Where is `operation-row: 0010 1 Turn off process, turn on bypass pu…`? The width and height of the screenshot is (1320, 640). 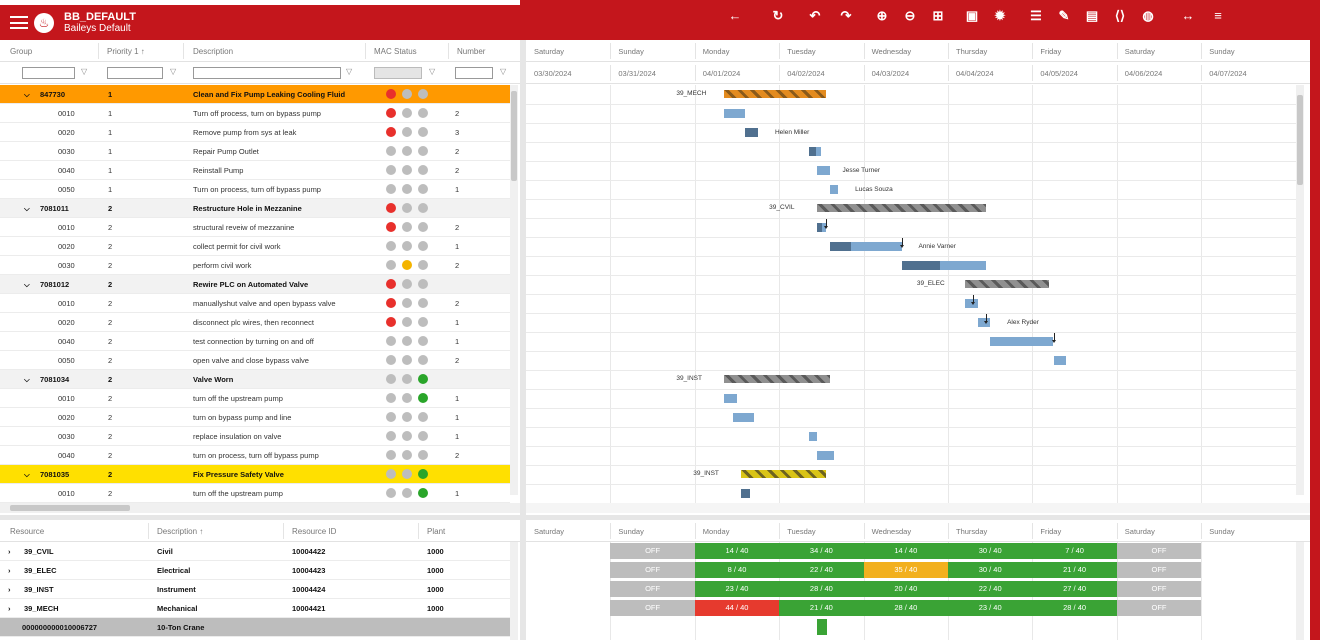
operation-row: 0010 1 Turn off process, turn on bypass pu… is located at coordinates (255, 113).